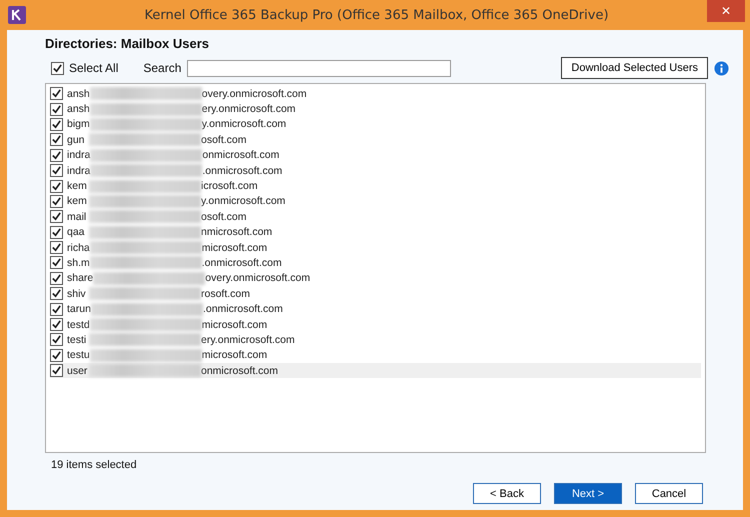 Image resolution: width=750 pixels, height=517 pixels. I want to click on user-row: share overy.onmicrosoft.com, so click(375, 278).